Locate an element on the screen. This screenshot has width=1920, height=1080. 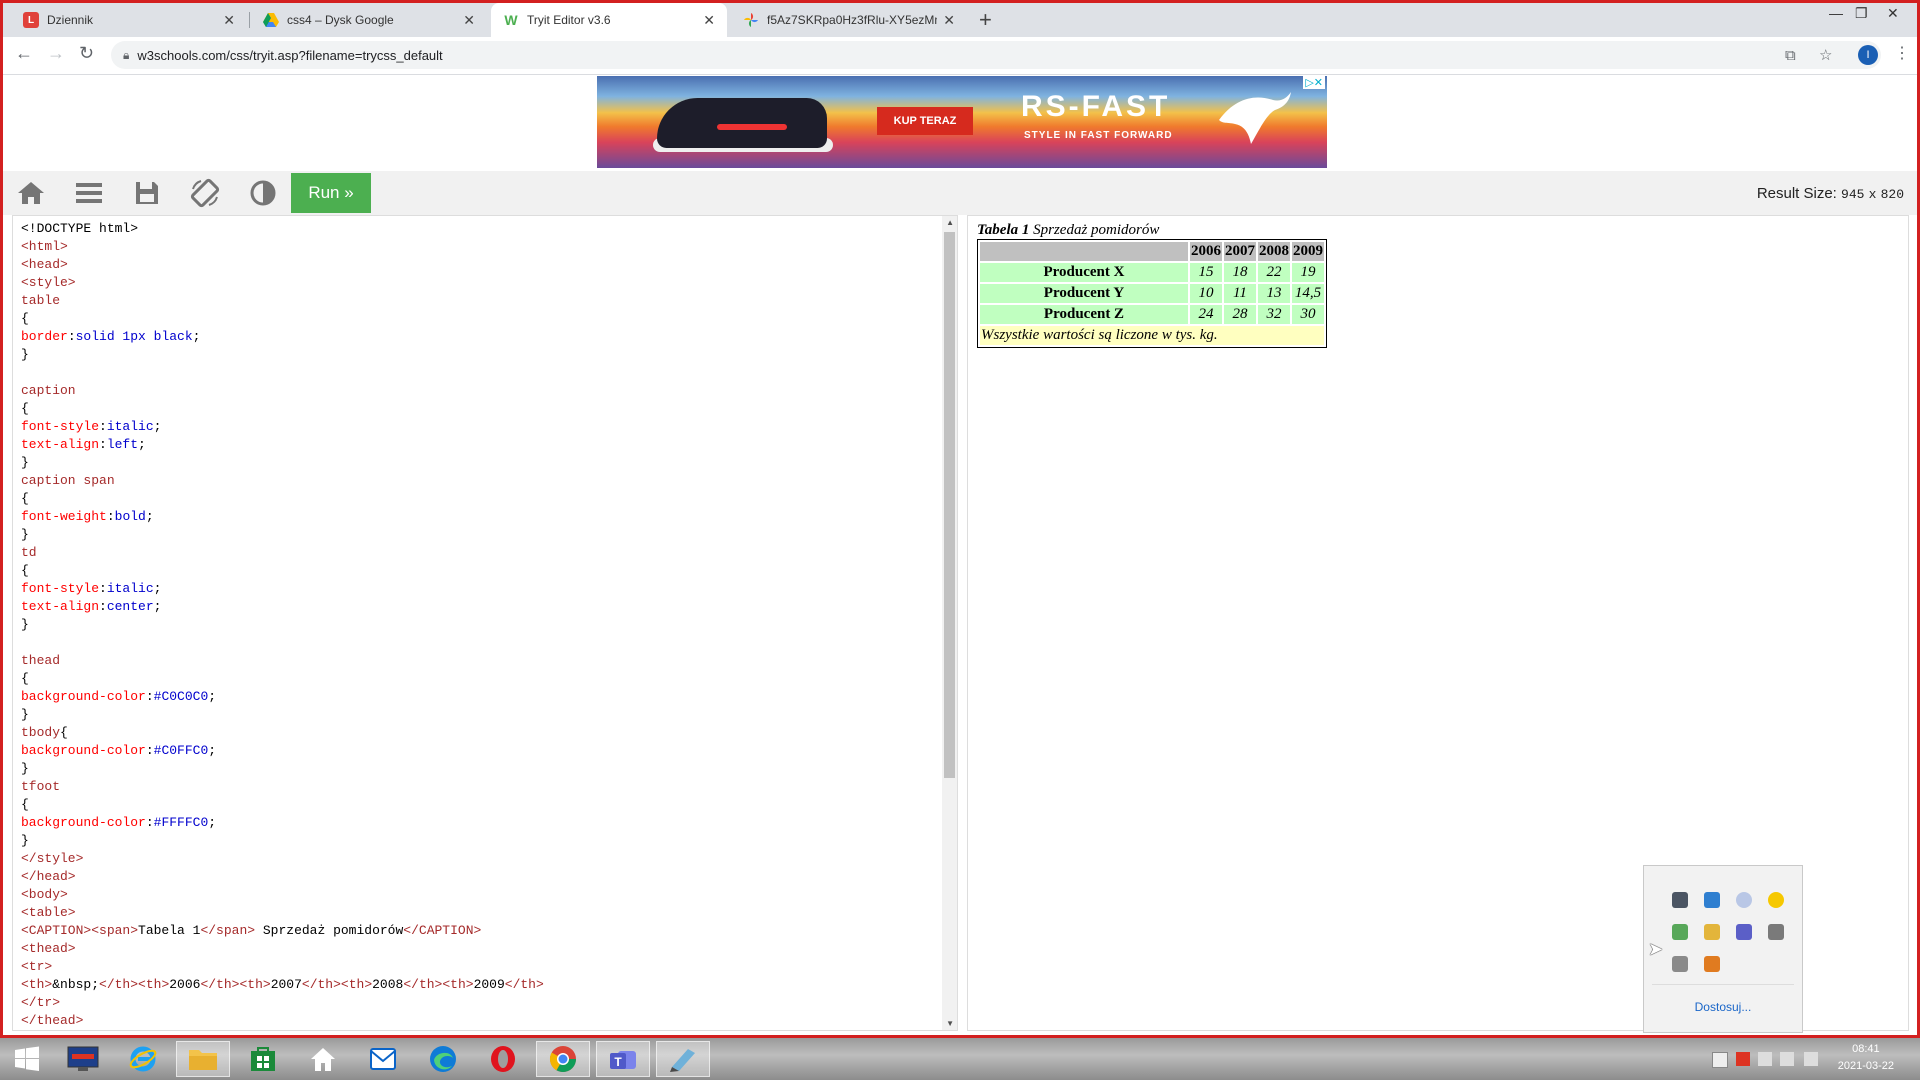
code-line: </style> is located at coordinates (282, 859).